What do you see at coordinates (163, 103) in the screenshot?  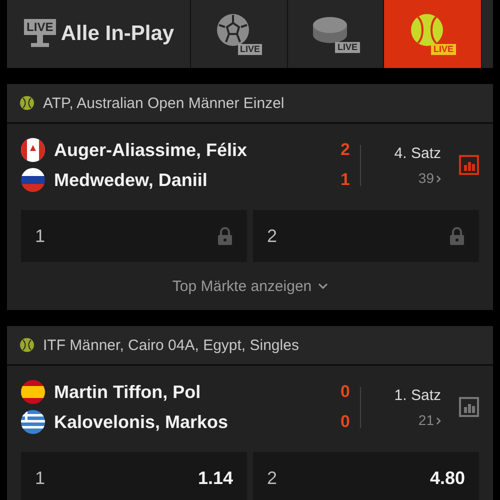 I see `competition-title: ATP, Australian Open Männer Einzel` at bounding box center [163, 103].